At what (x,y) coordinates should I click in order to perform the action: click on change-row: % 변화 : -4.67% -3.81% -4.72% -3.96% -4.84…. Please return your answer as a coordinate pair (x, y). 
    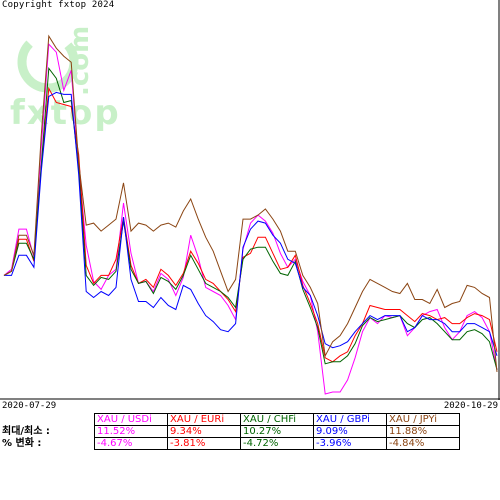
    Looking at the image, I should click on (230, 443).